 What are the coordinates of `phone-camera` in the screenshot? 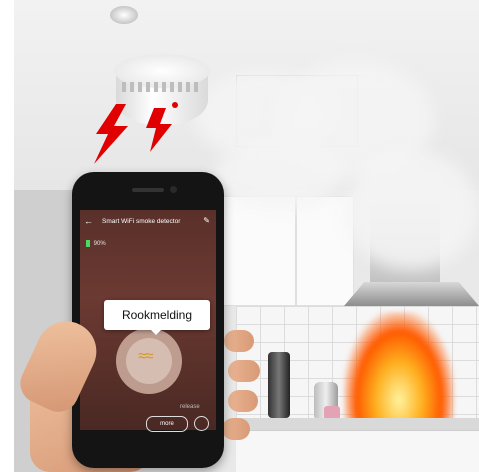 It's located at (173, 189).